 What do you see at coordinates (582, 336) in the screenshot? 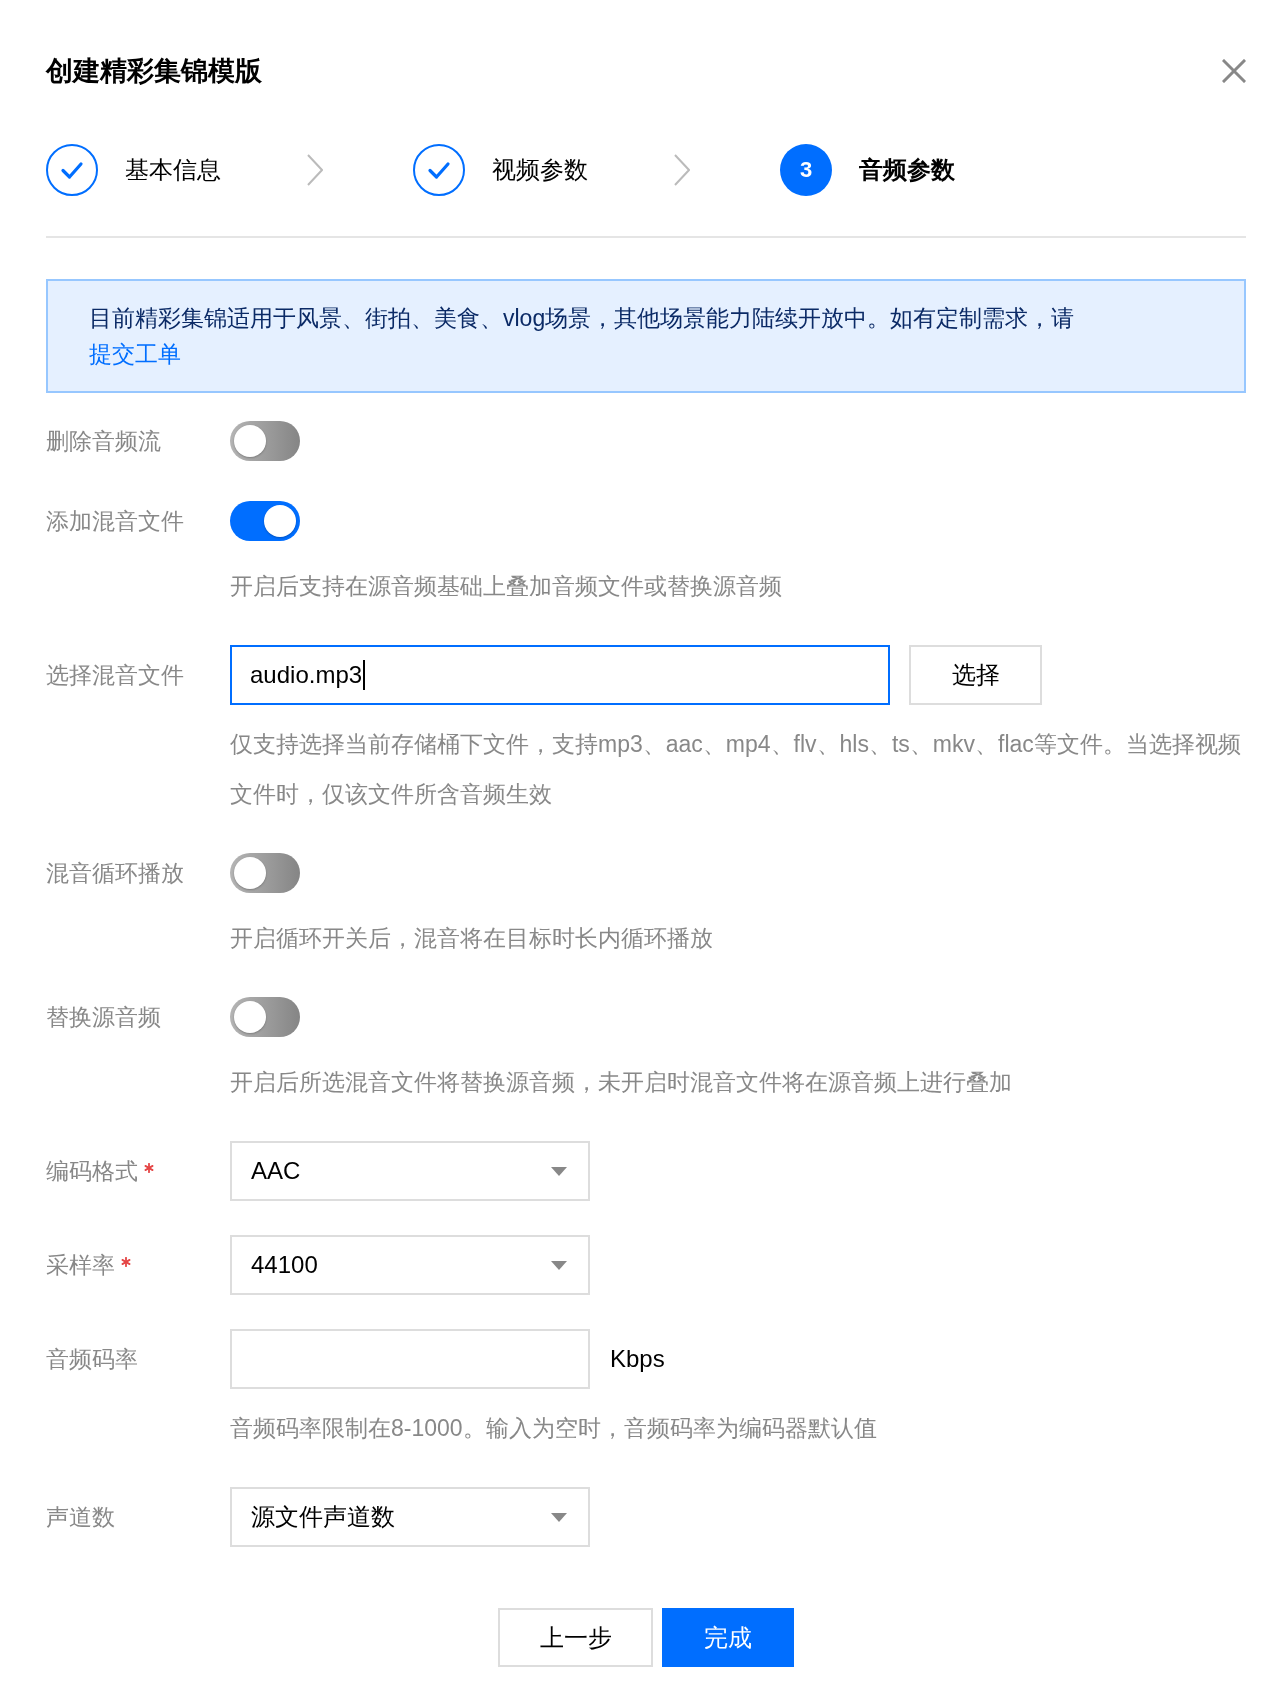
I see `notice-text: 目前精彩集锦适用于风景、街拍、美食、vlog场景，其他场景能力陆续开放中。如有定制需求，请 提交工单` at bounding box center [582, 336].